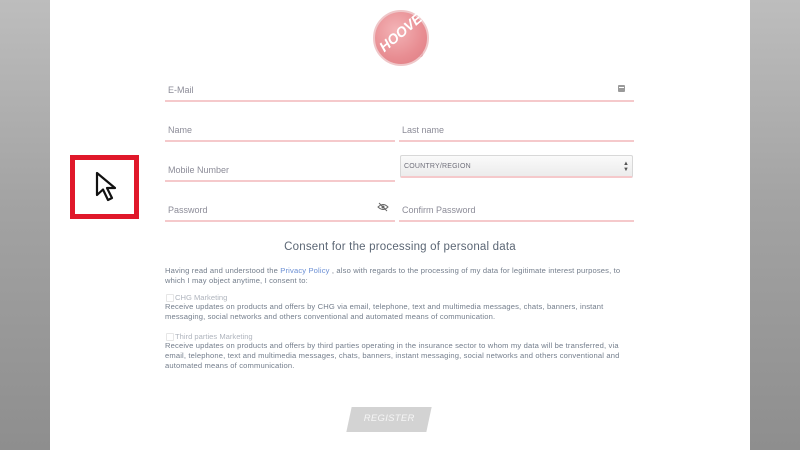  I want to click on lastname-label: Last name, so click(423, 130).